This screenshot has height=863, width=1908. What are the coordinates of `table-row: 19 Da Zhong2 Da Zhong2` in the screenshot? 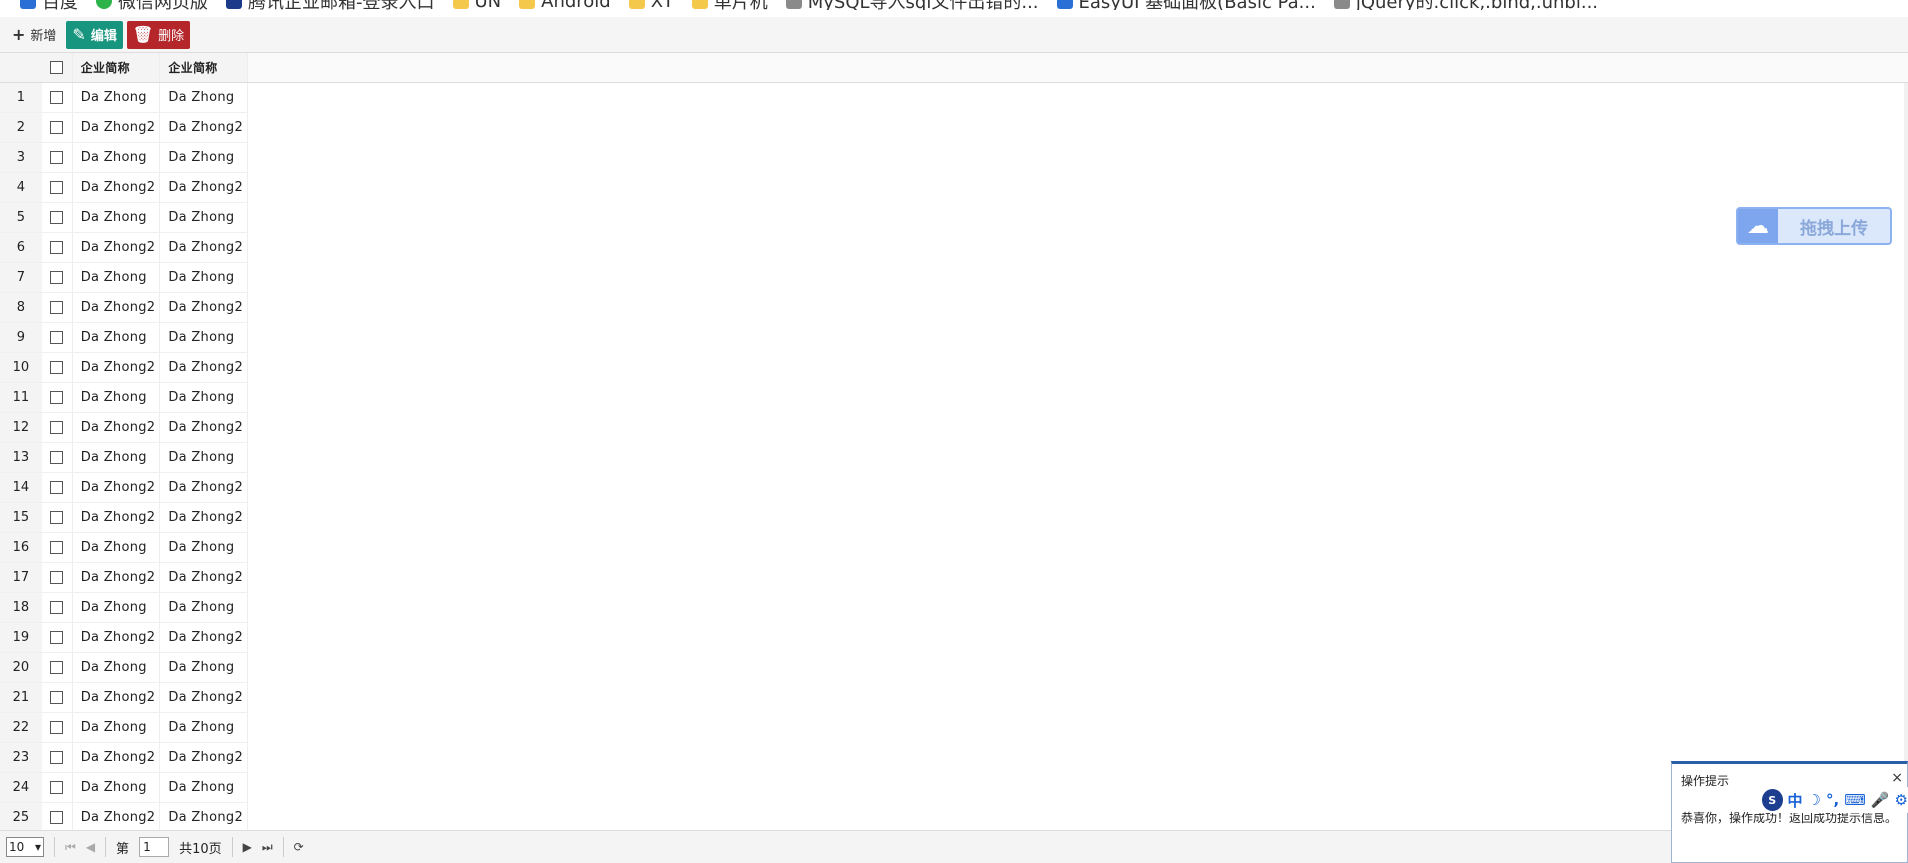 It's located at (124, 638).